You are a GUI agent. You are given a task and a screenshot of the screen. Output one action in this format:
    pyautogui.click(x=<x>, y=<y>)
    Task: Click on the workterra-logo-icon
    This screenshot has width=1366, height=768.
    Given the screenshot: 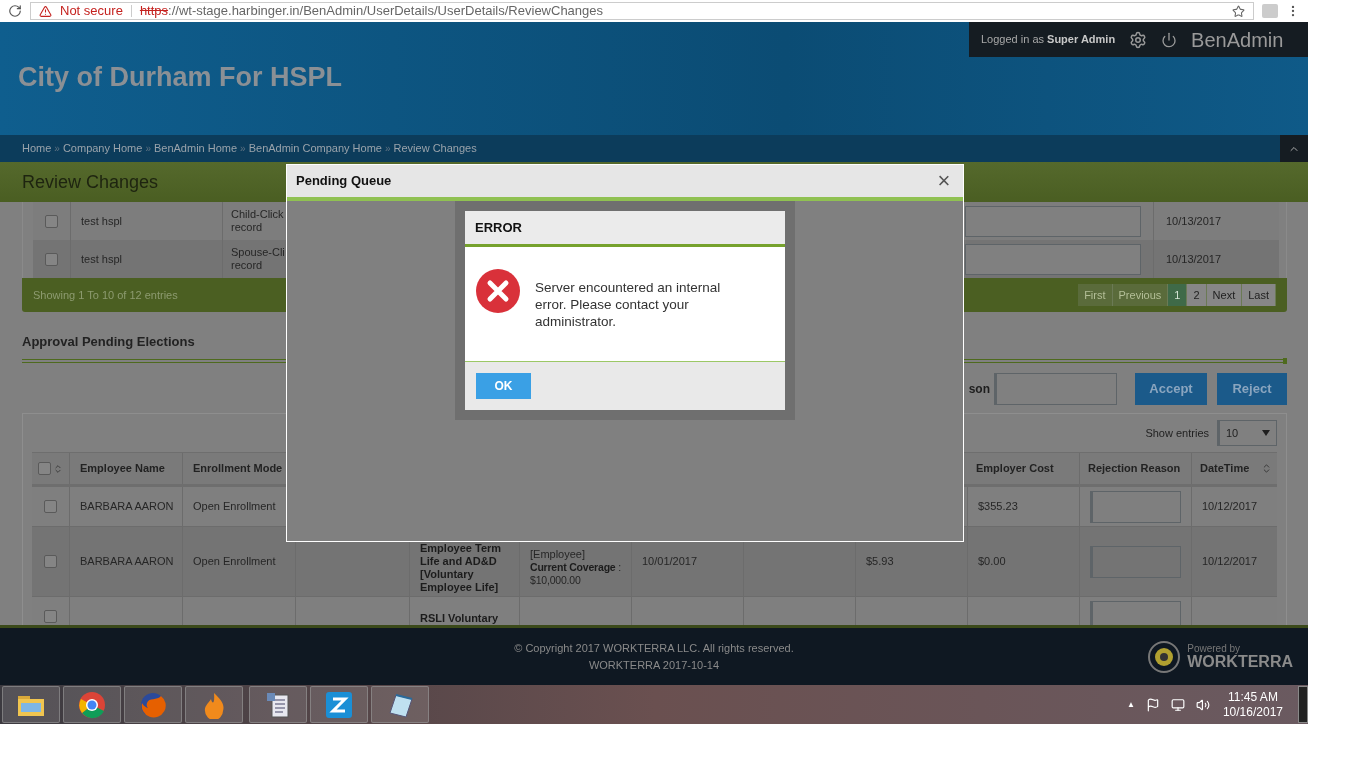 What is the action you would take?
    pyautogui.click(x=1164, y=657)
    